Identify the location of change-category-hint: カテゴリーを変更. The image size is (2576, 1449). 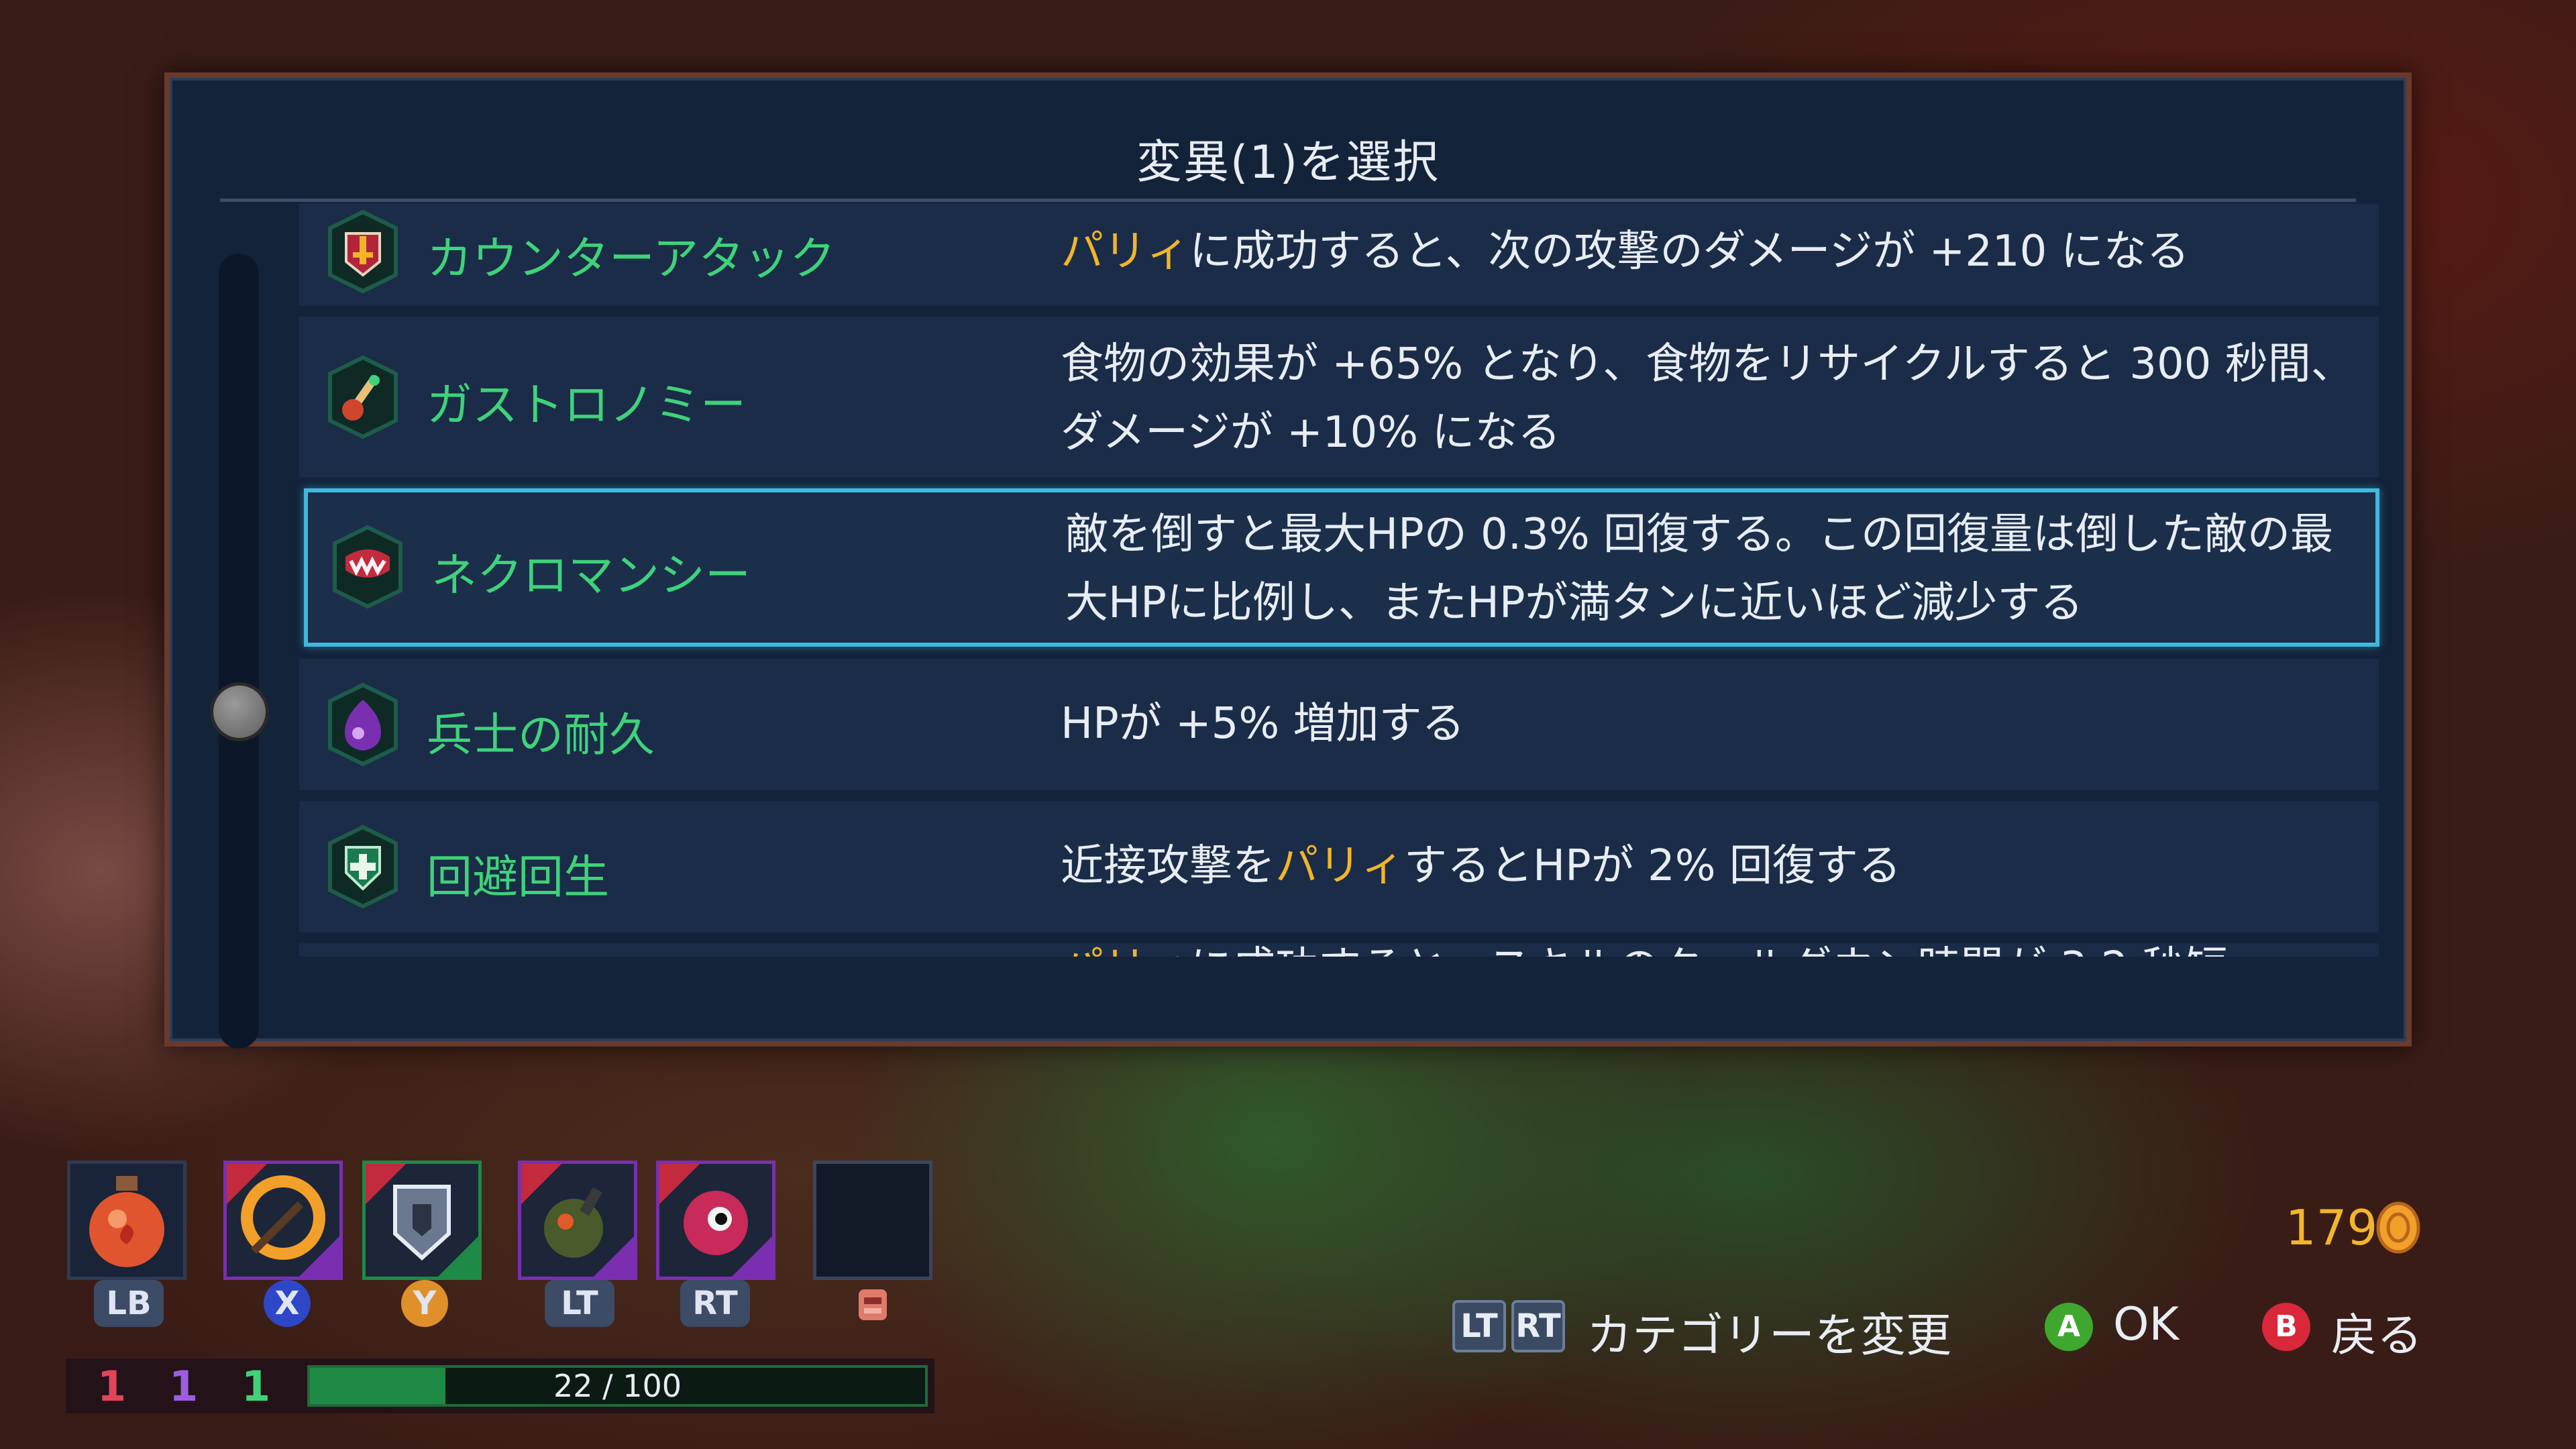
(1769, 1331).